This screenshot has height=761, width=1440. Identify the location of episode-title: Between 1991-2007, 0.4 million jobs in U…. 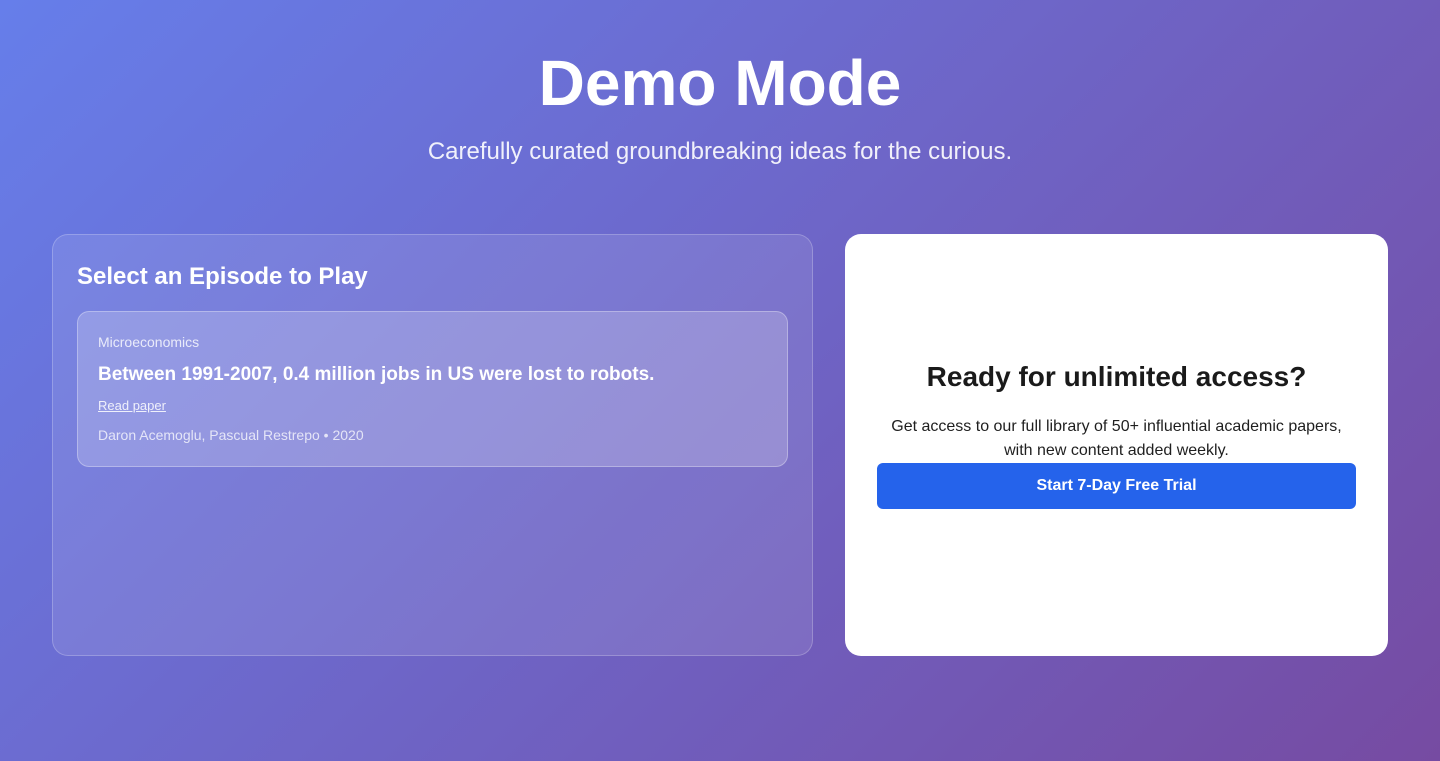
(376, 374).